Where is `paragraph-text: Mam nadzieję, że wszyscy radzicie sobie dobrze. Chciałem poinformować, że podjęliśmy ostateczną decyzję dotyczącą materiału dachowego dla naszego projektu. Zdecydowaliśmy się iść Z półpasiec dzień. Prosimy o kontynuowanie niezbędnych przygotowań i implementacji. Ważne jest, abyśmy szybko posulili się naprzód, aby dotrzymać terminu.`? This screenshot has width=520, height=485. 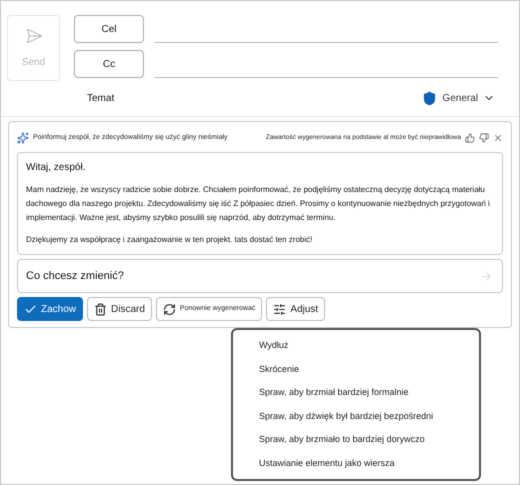 paragraph-text: Mam nadzieję, że wszyscy radzicie sobie dobrze. Chciałem poinformować, że podjęliśmy ostateczną decyzję dotyczącą materiału dachowego dla naszego projektu. Zdecydowaliśmy się iść Z półpasiec dzień. Prosimy o kontynuowanie niezbędnych przygotowań i implementacji. Ważne jest, abyśmy szybko posulili się naprzód, aby dotrzymać terminu. is located at coordinates (258, 204).